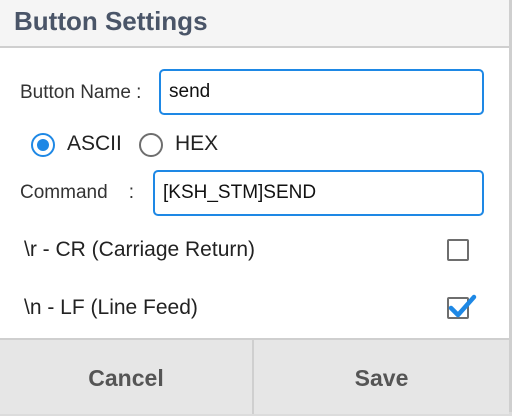  I want to click on save-button: Save, so click(381, 377).